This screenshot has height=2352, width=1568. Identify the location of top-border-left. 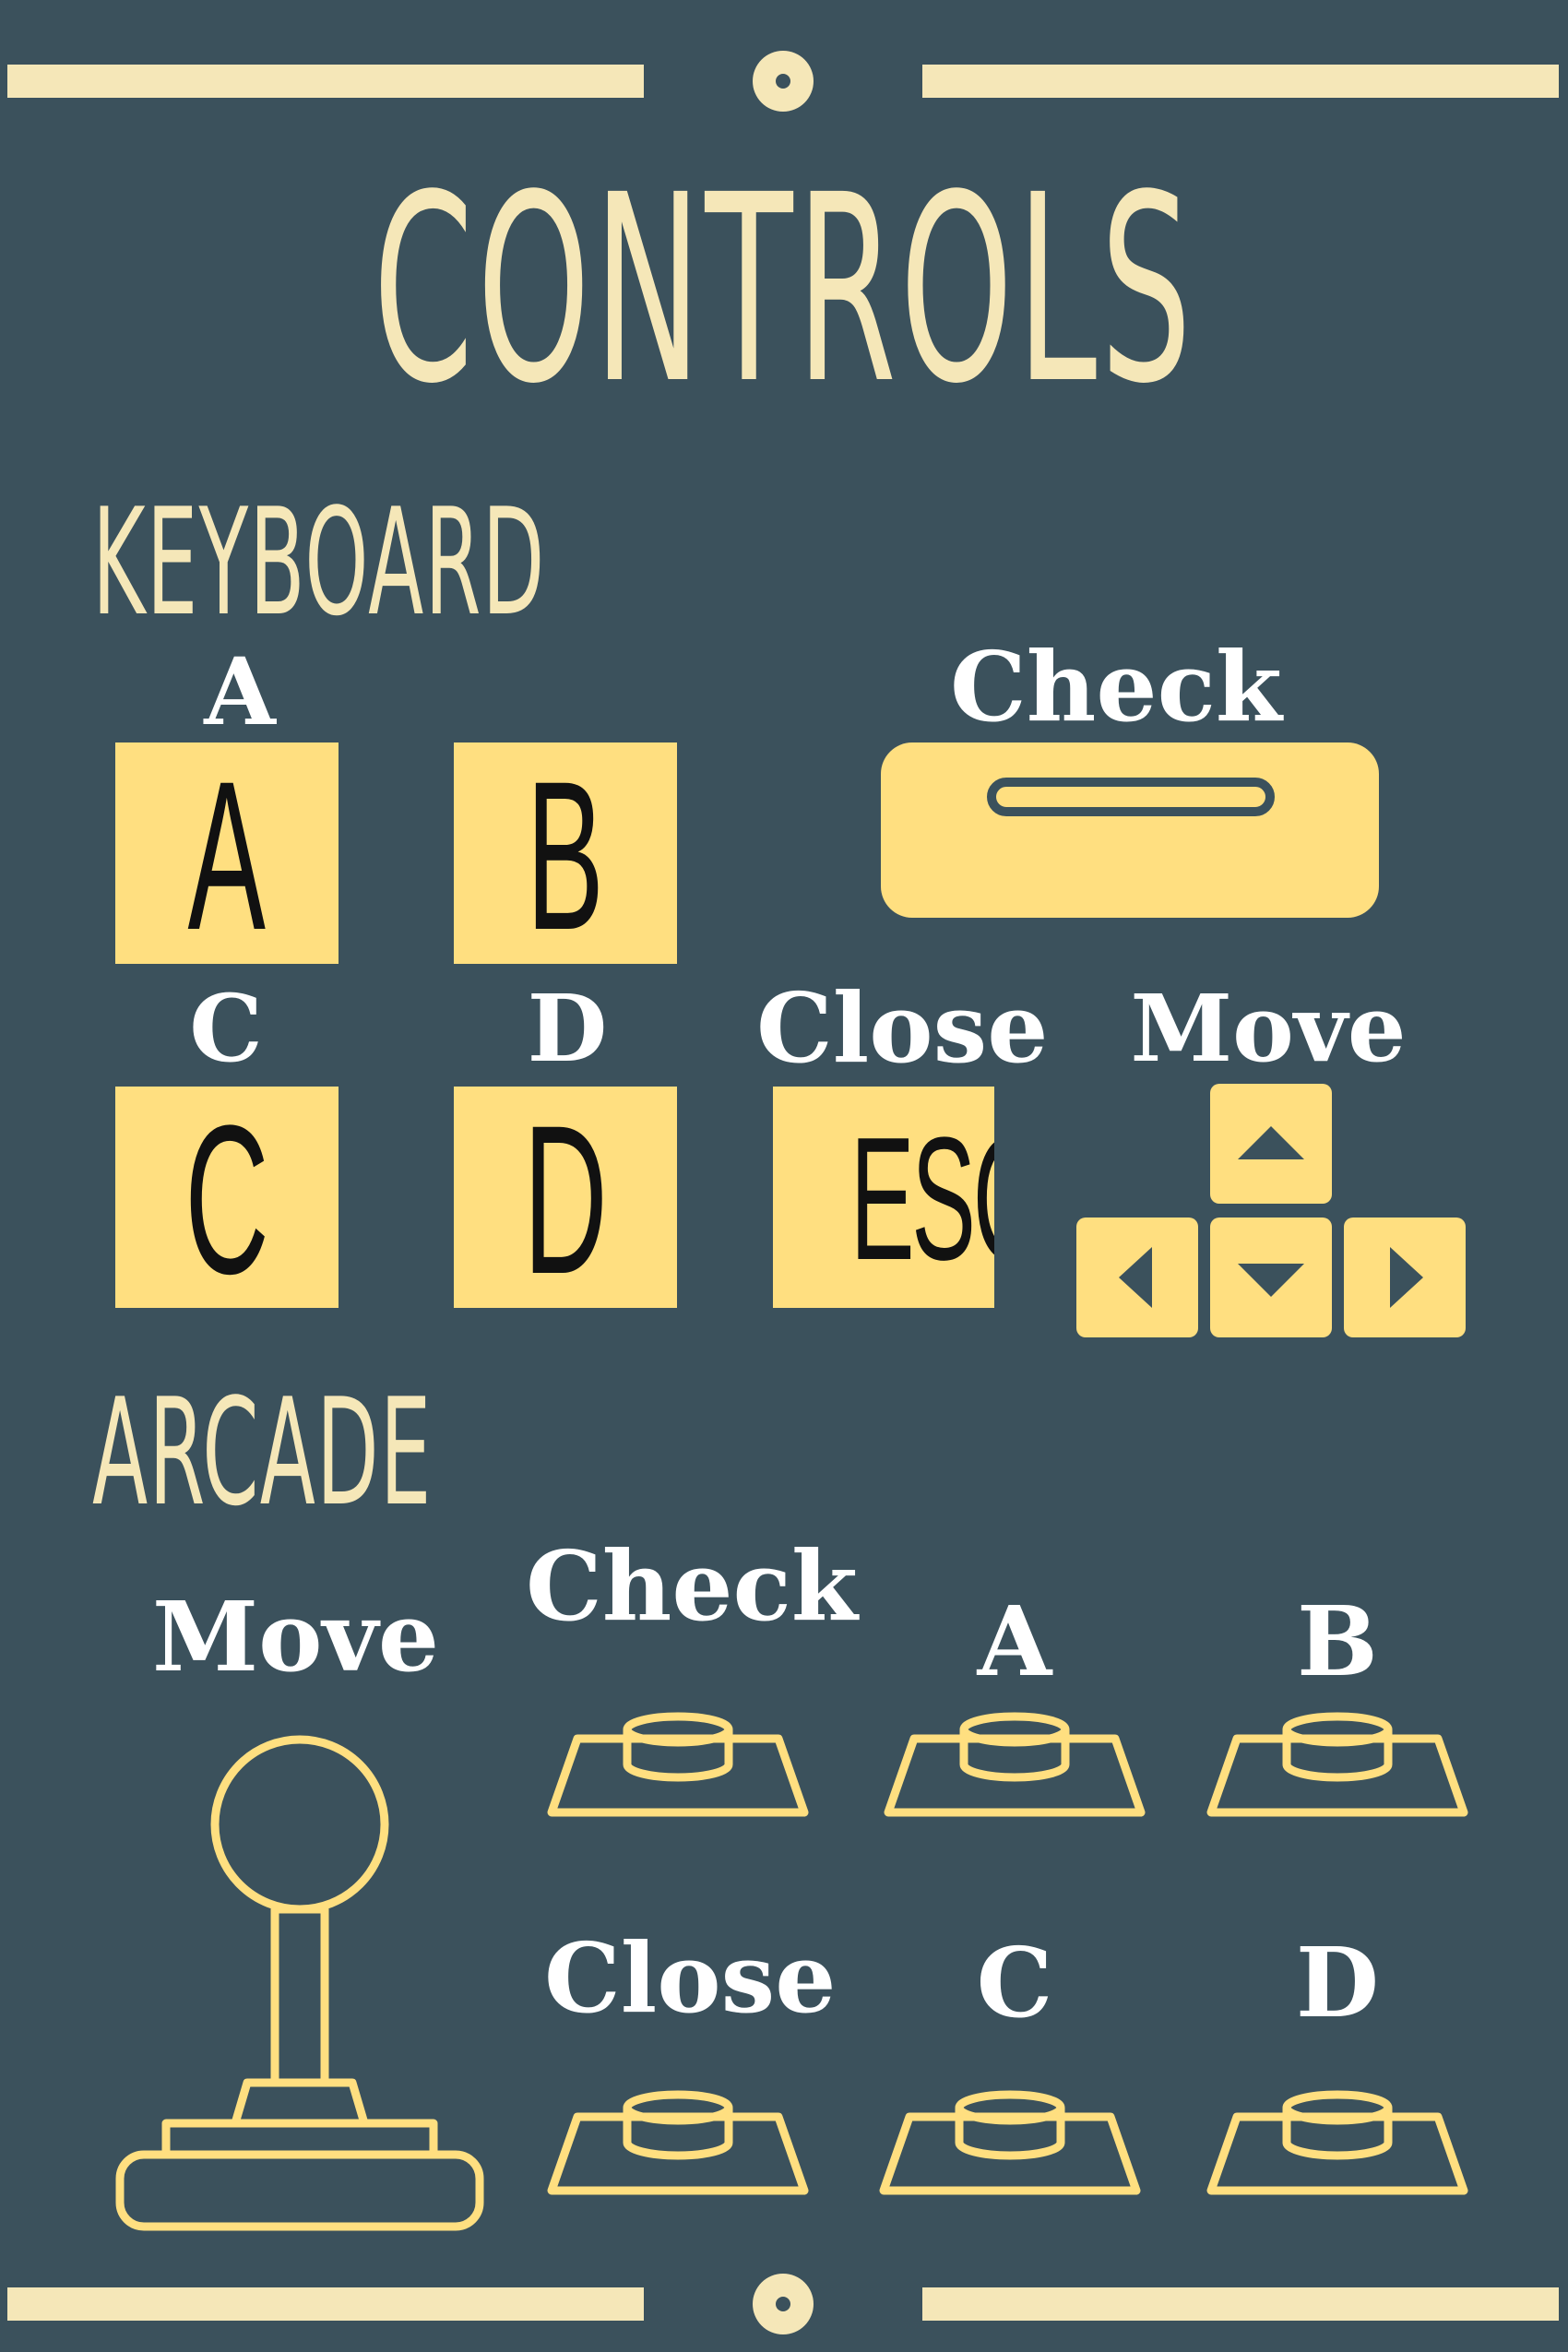
(325, 81).